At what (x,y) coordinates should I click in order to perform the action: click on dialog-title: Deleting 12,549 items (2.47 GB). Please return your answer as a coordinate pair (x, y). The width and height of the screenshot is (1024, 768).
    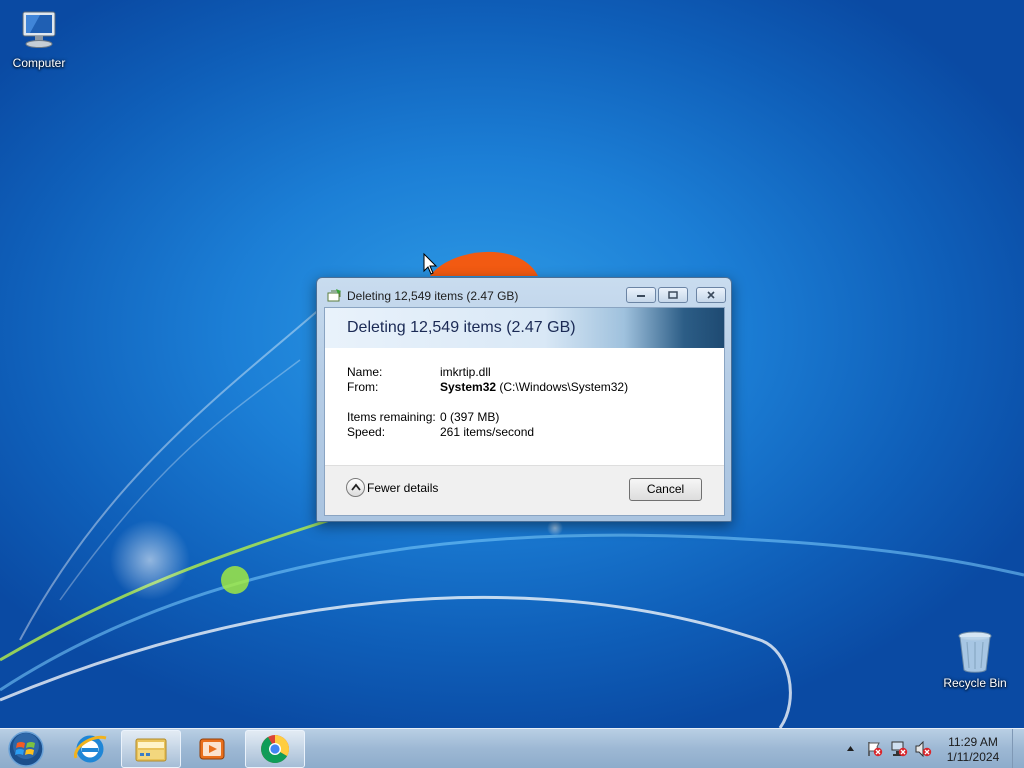
    Looking at the image, I should click on (433, 296).